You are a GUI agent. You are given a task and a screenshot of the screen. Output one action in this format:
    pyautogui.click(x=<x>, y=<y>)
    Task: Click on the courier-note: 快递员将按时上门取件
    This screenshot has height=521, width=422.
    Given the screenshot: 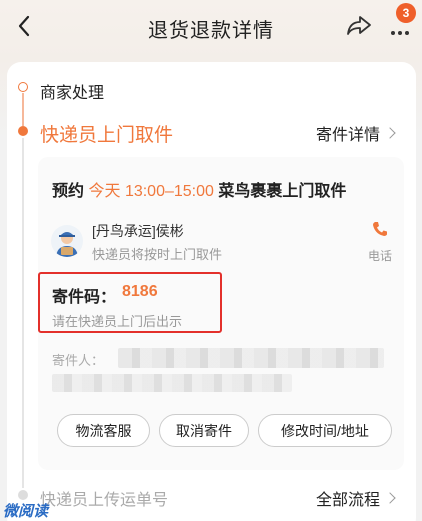 What is the action you would take?
    pyautogui.click(x=157, y=254)
    